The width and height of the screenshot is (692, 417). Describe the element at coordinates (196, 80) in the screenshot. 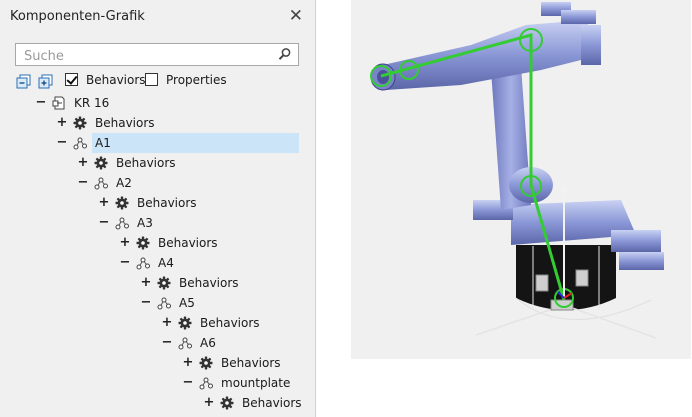

I see `properties-checkbox-label: Properties` at that location.